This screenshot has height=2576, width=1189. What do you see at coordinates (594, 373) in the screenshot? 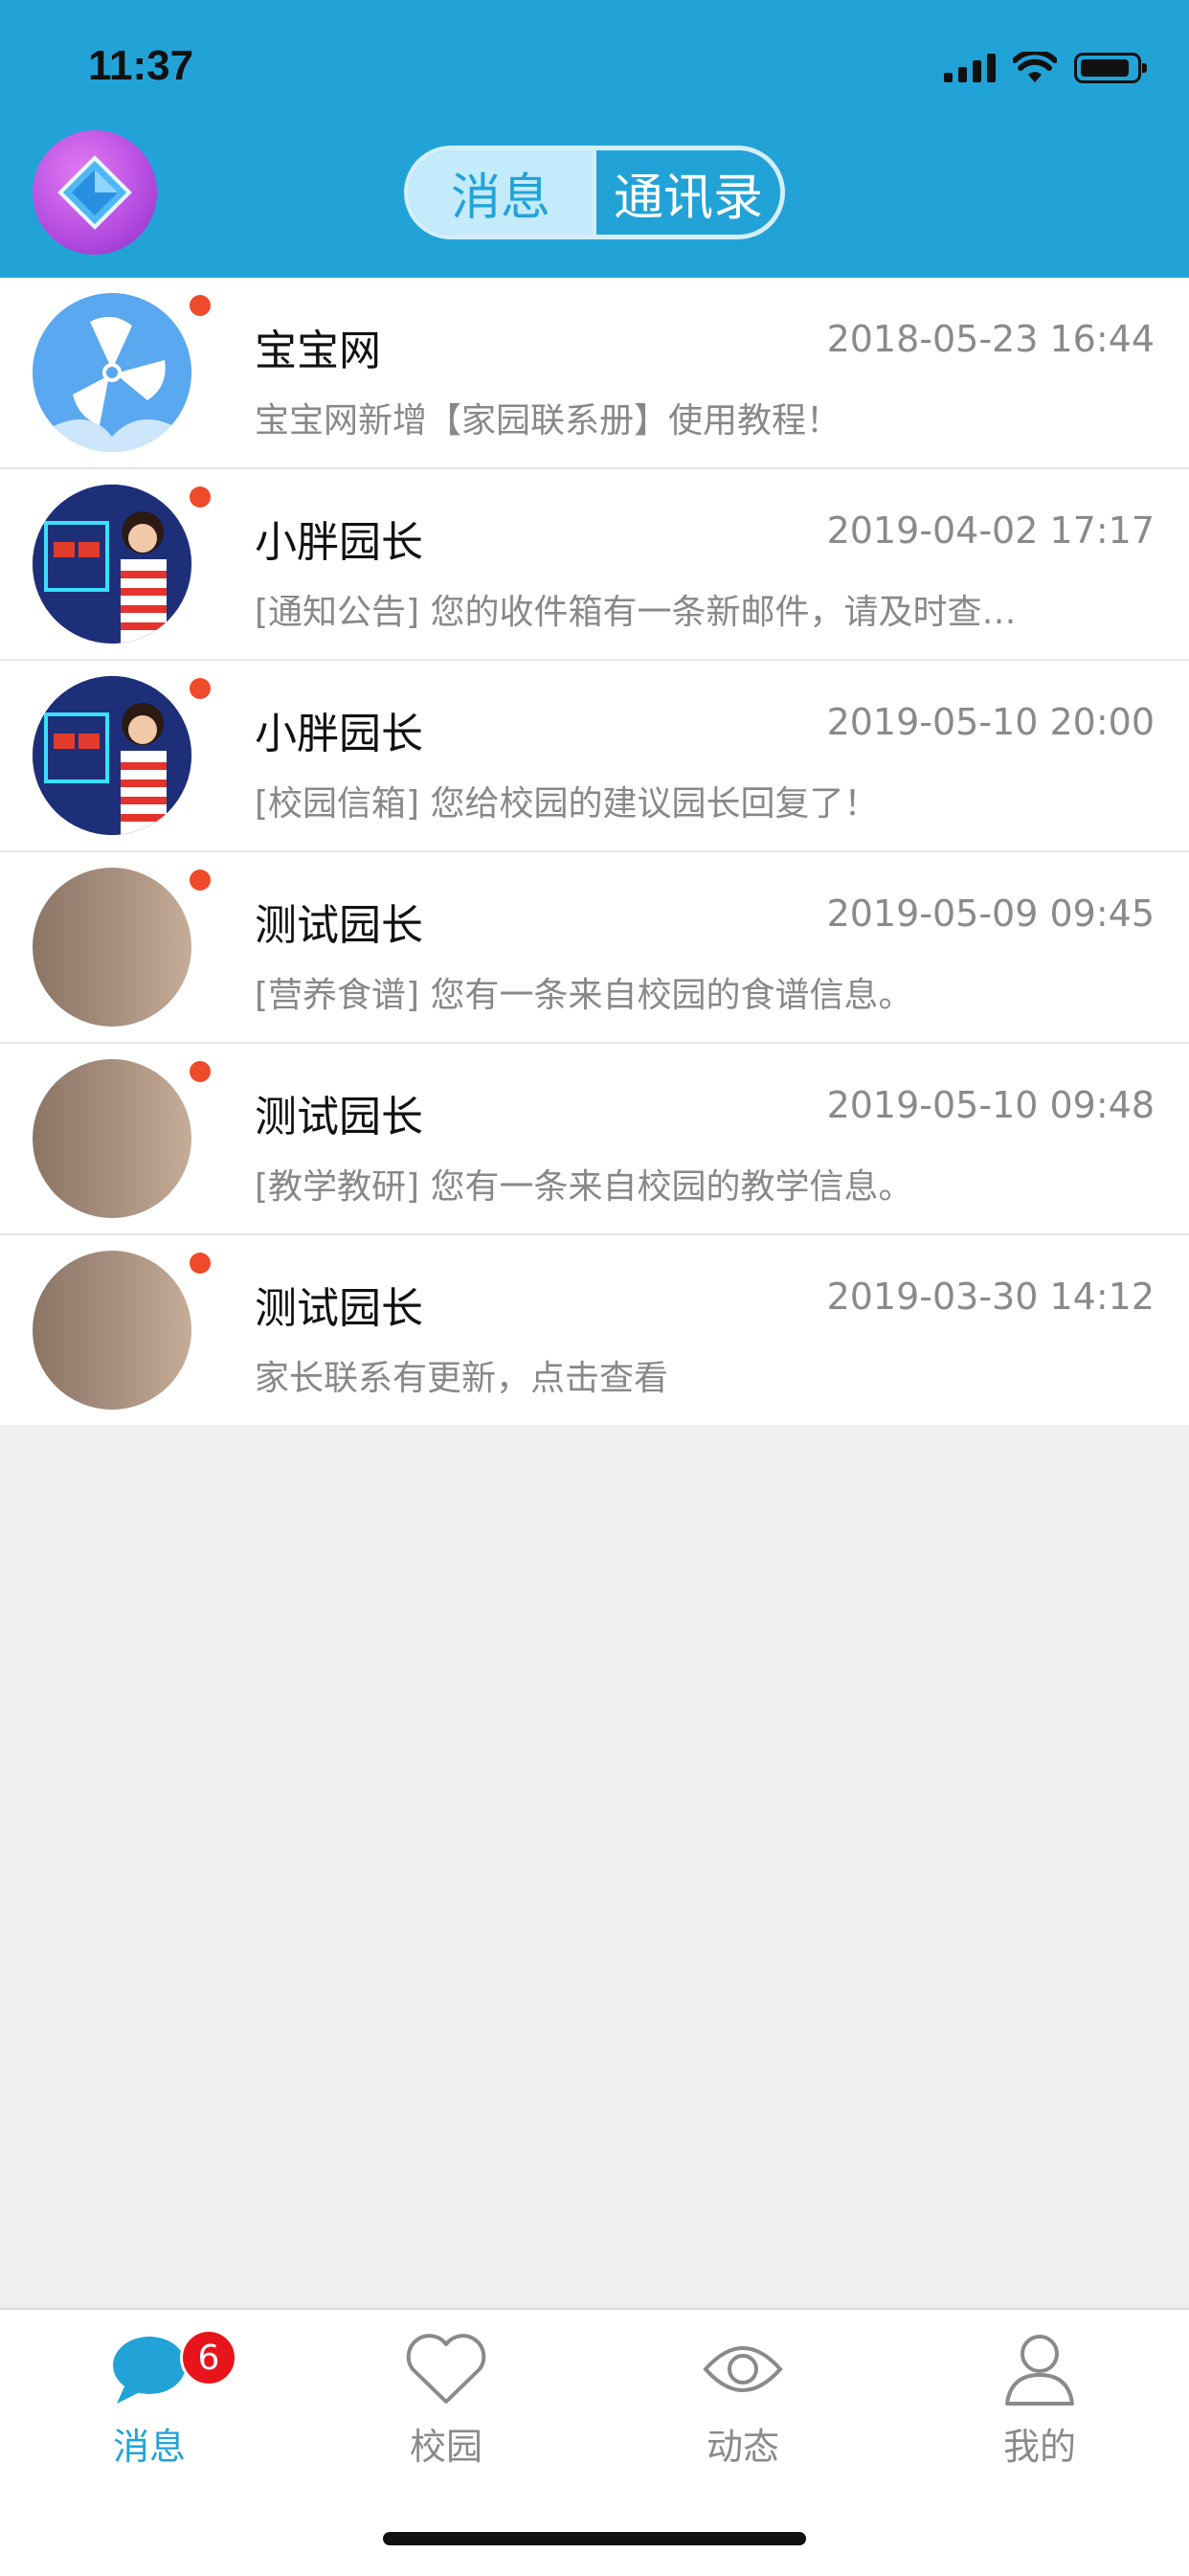
I see `message-row: 宝宝网 2018-05-23 16:44 宝宝网新增【家园联系册】使用教程！` at bounding box center [594, 373].